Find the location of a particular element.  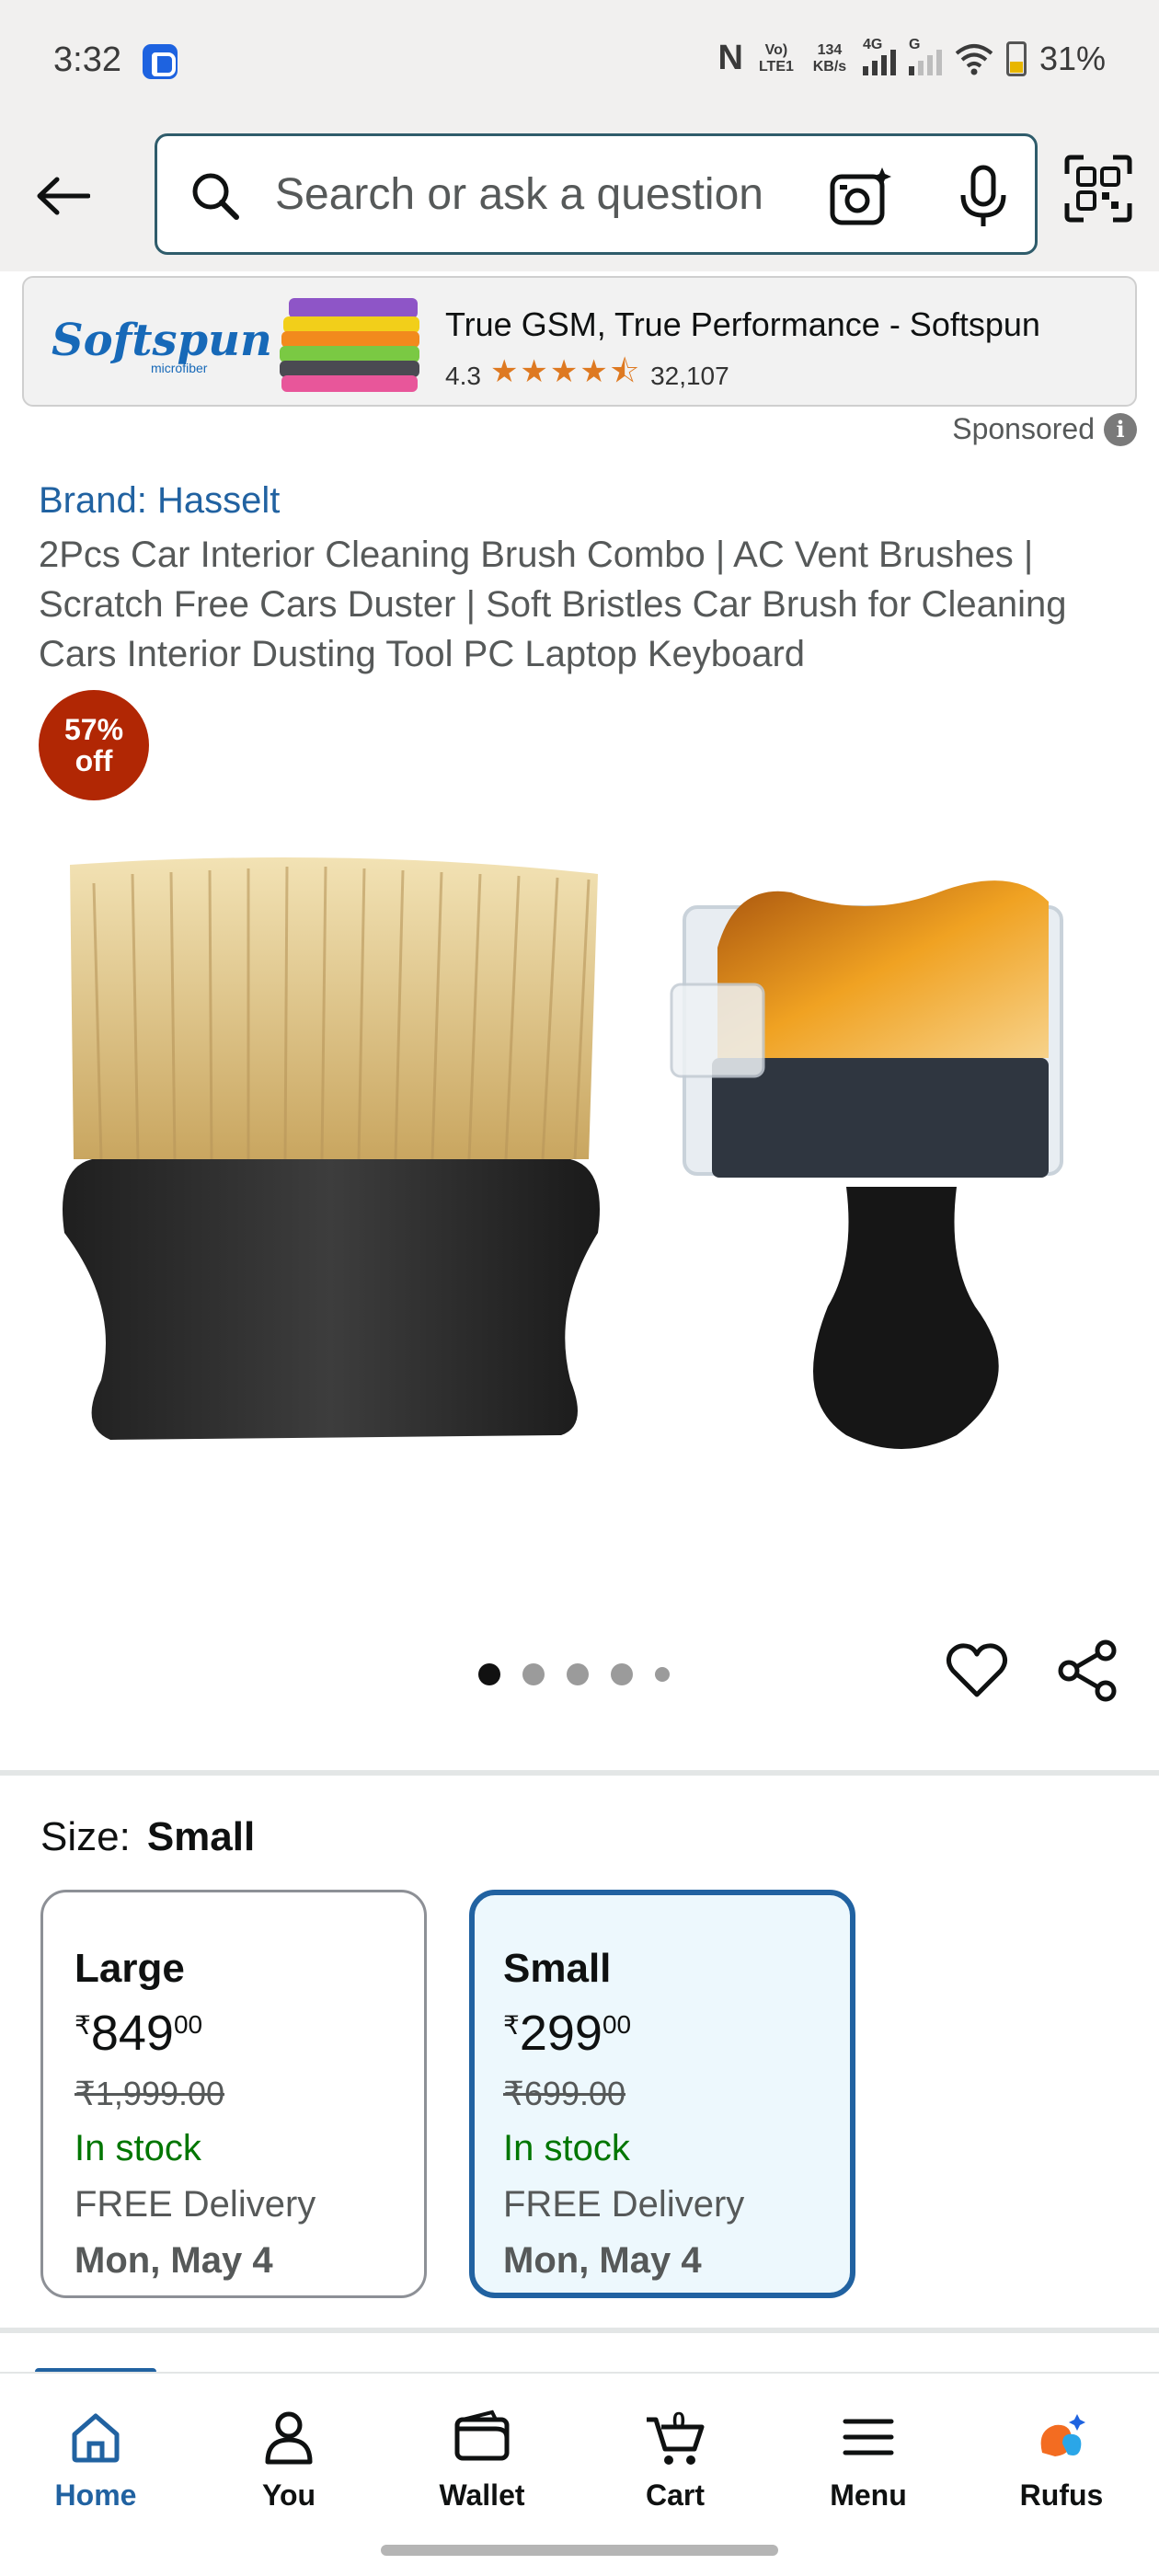

size-label: Size: Small is located at coordinates (147, 1837).